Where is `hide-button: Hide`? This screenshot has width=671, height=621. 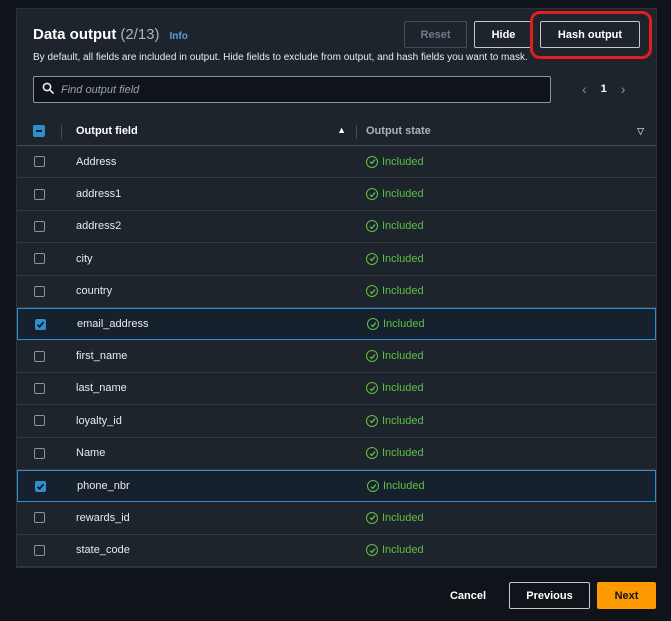
hide-button: Hide is located at coordinates (503, 34).